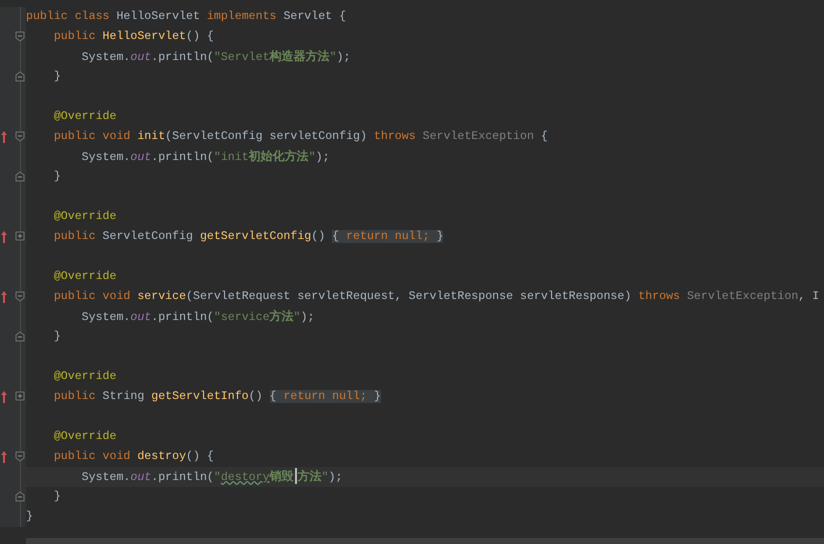 The width and height of the screenshot is (824, 544). What do you see at coordinates (133, 37) in the screenshot?
I see `code-line: public HelloServlet() {` at bounding box center [133, 37].